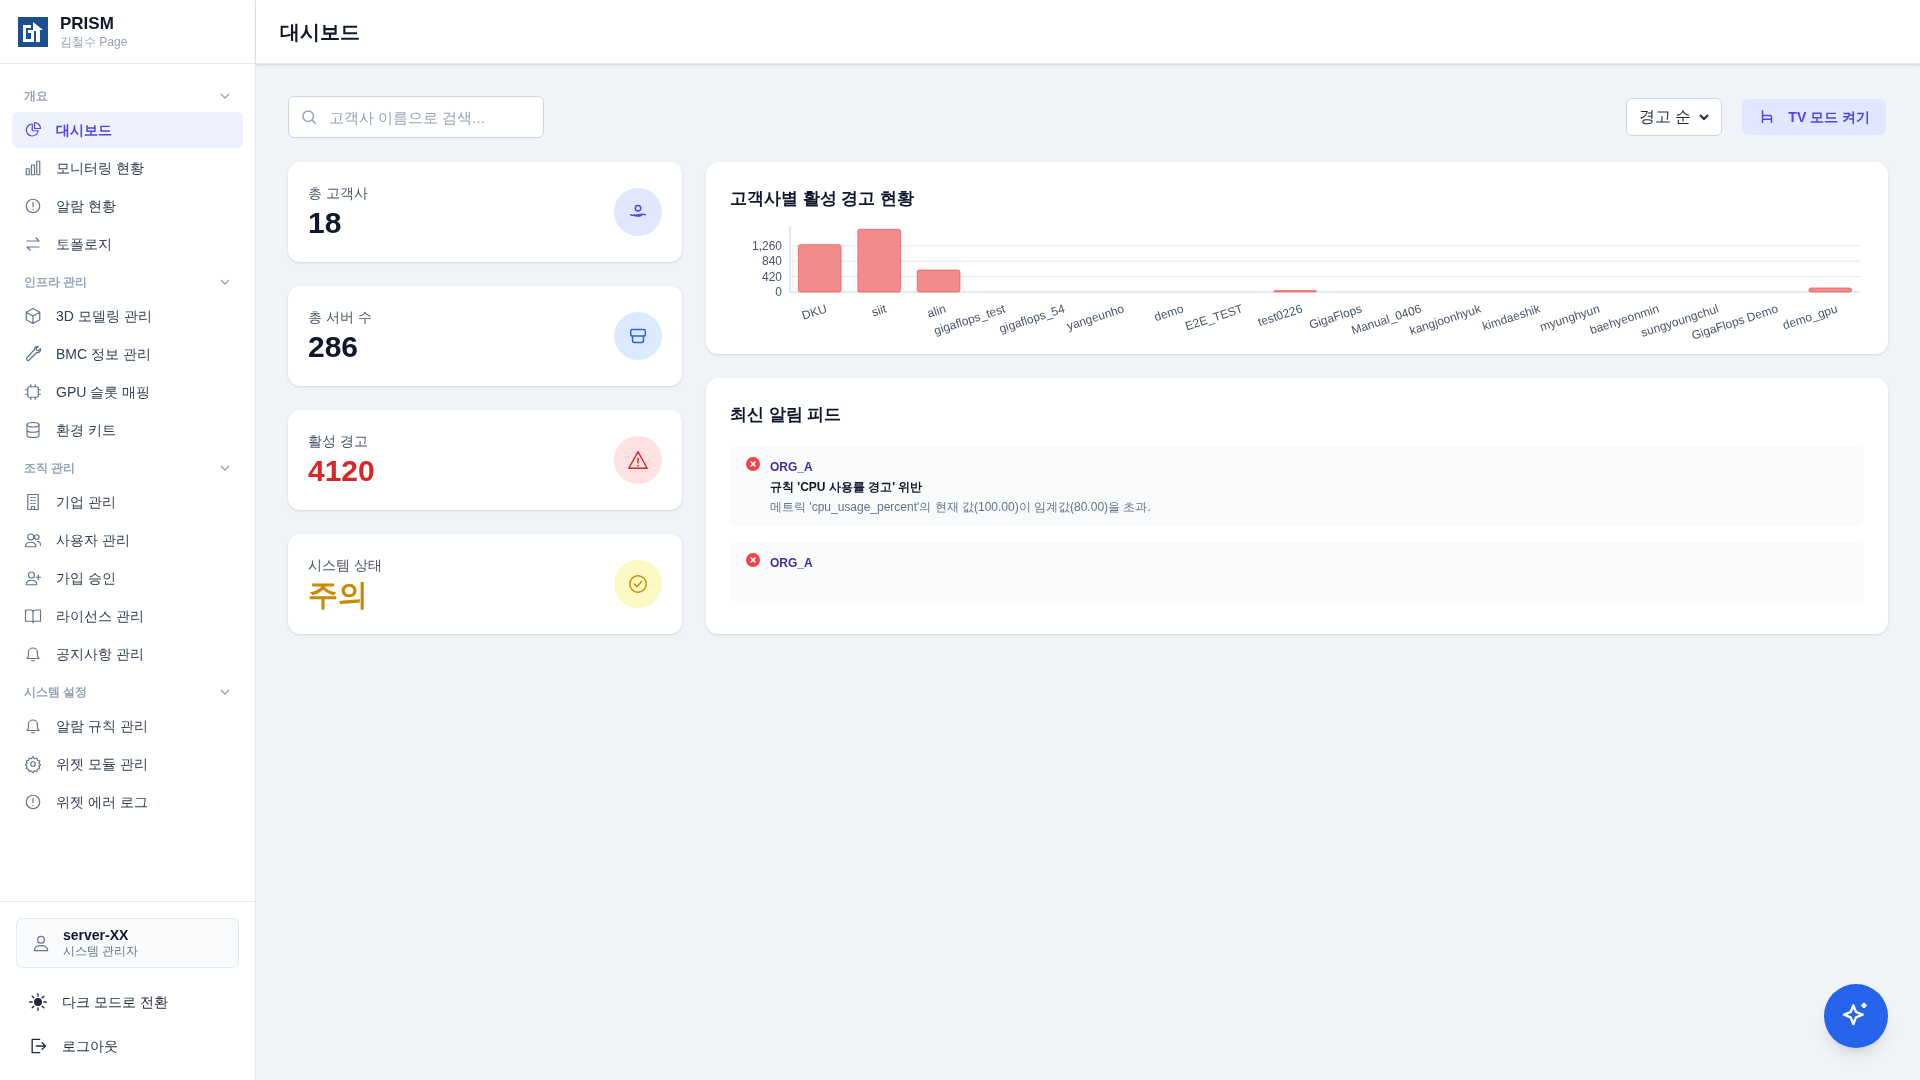  Describe the element at coordinates (33, 392) in the screenshot. I see `chip-icon` at that location.